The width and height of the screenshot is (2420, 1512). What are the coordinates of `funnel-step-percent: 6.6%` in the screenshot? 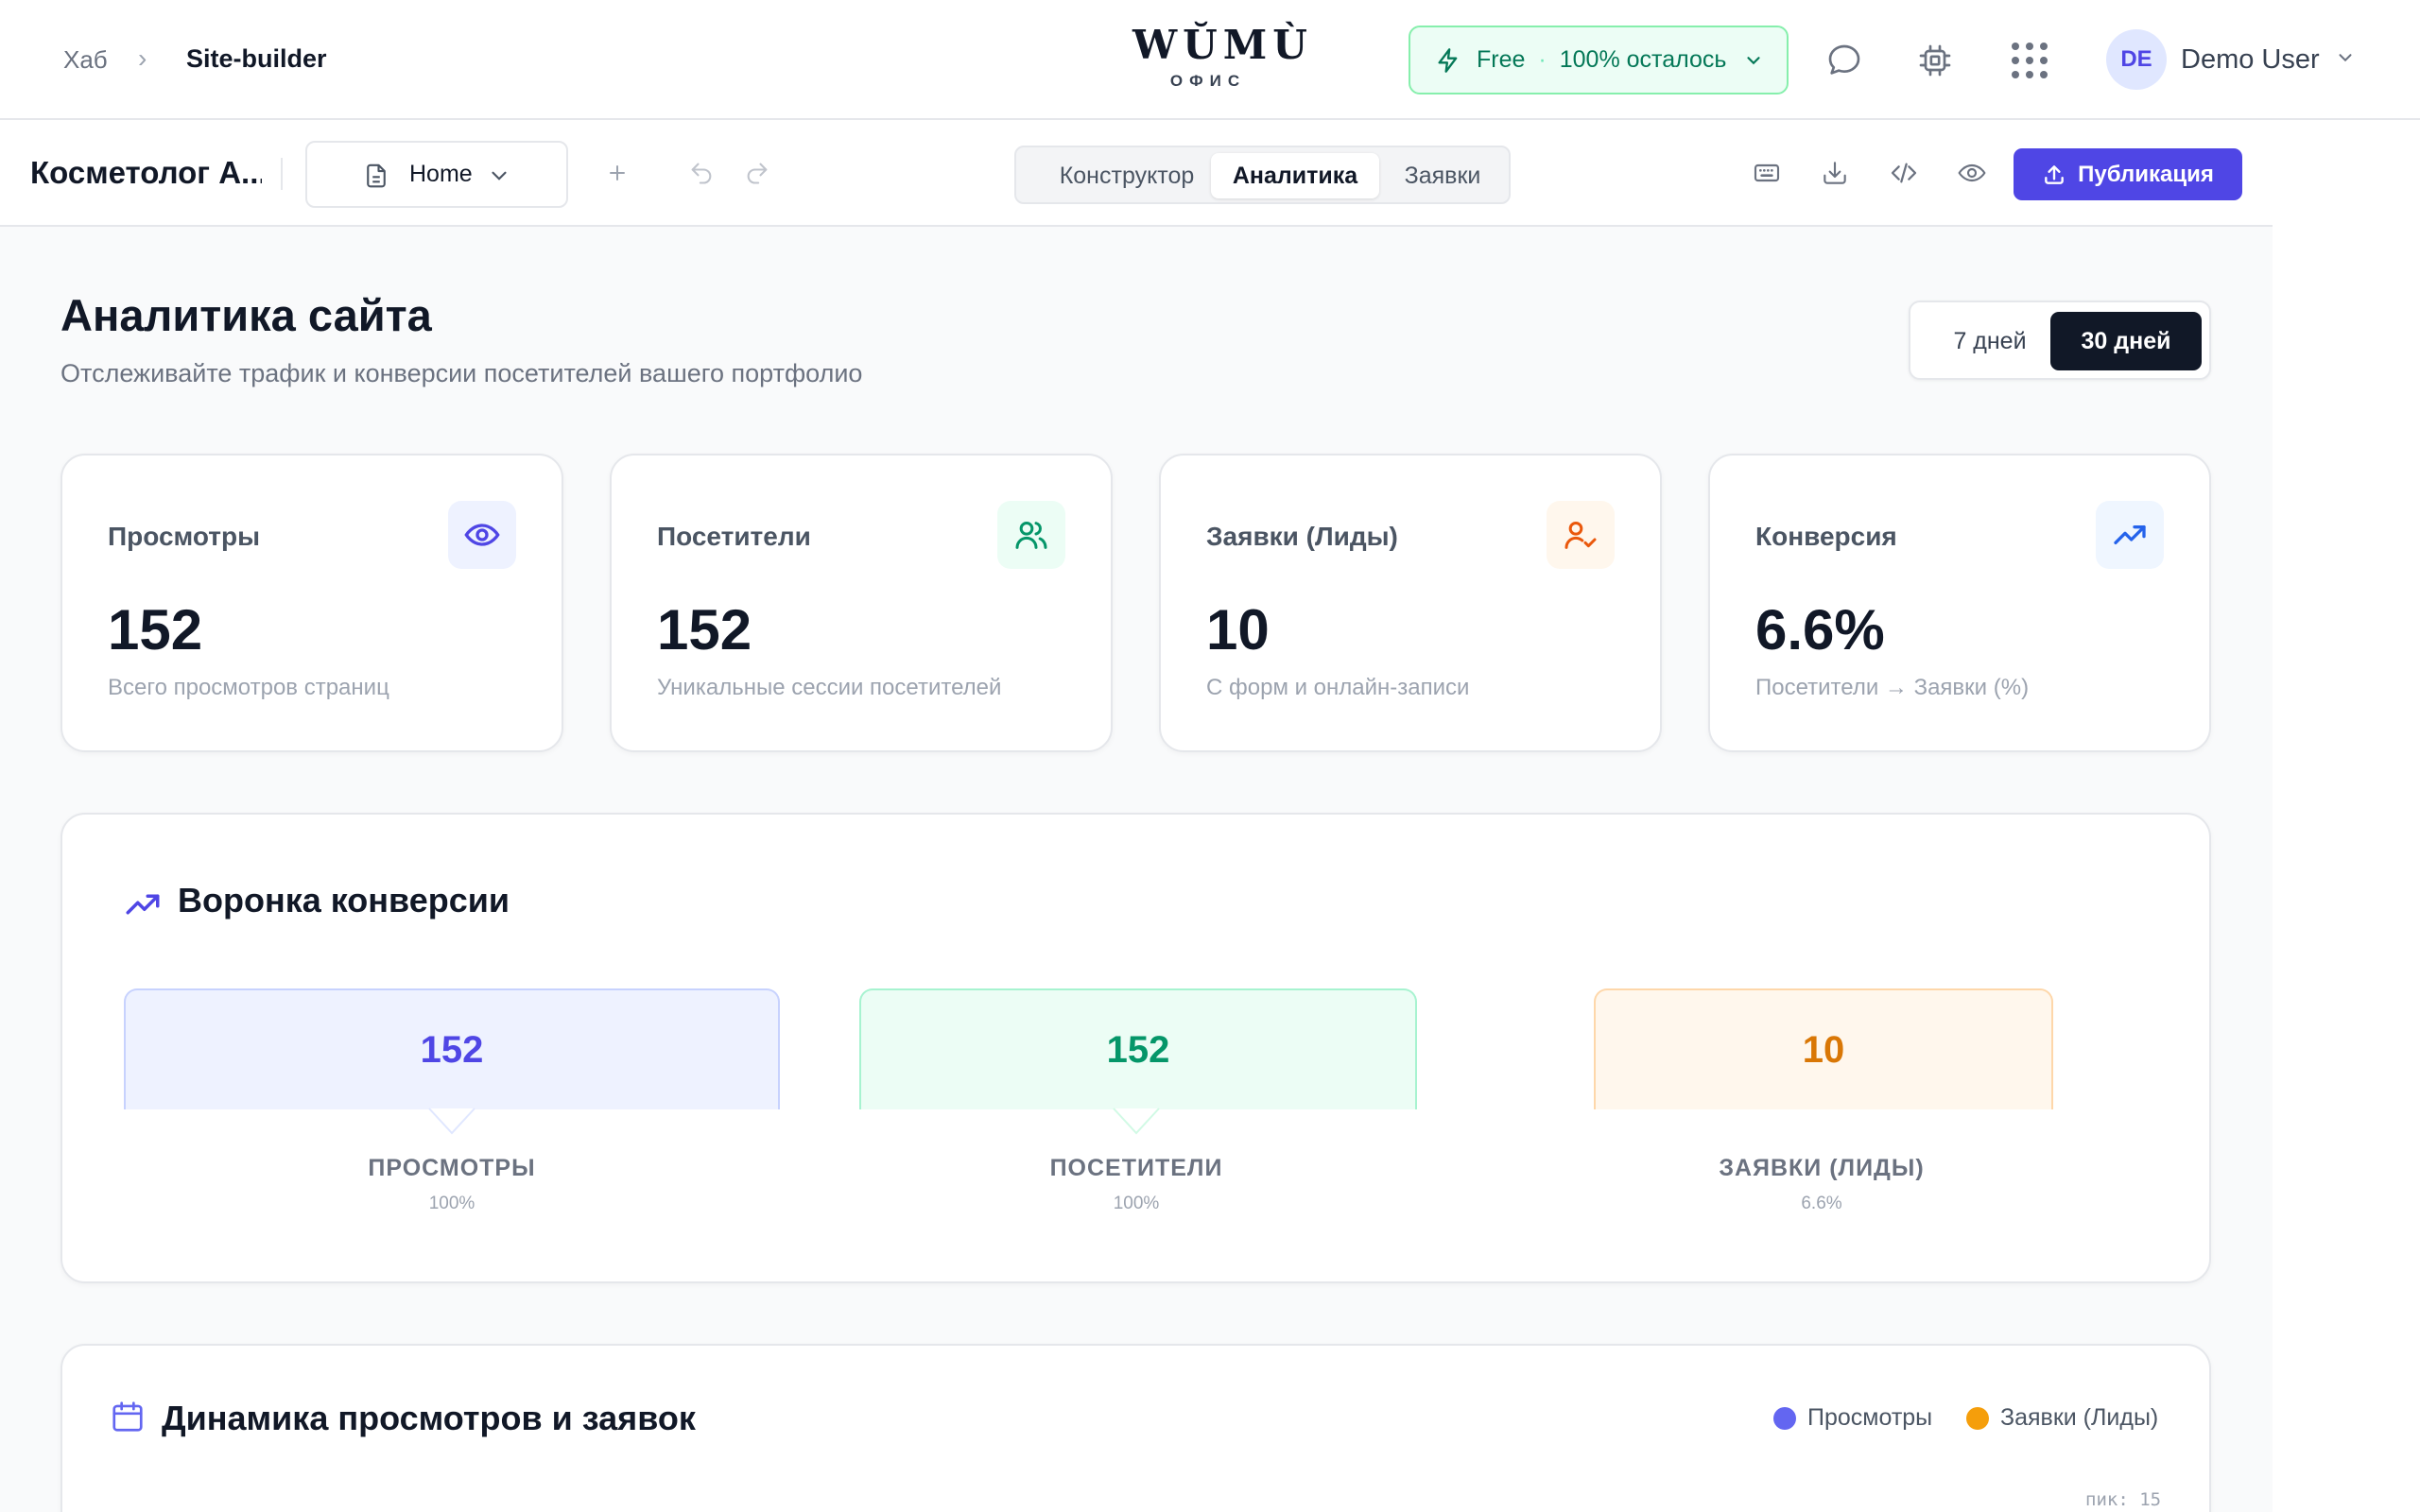 It's located at (1822, 1203).